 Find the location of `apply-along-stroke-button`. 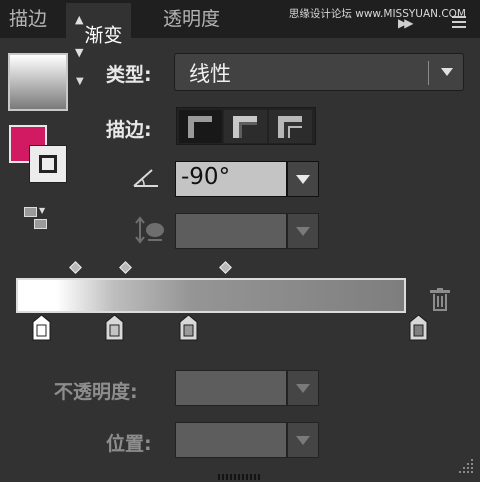

apply-along-stroke-button is located at coordinates (245, 126).